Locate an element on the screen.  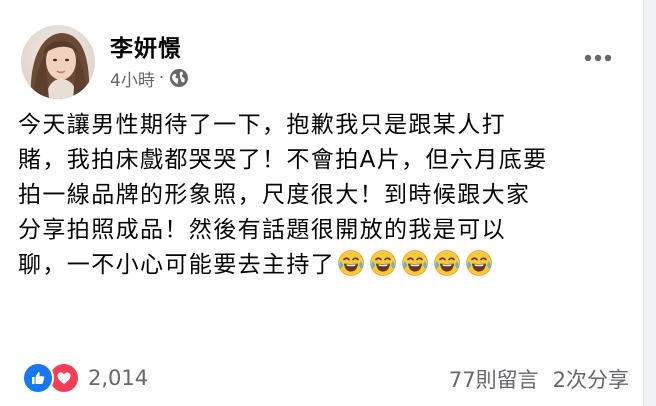
more-options-button is located at coordinates (598, 58).